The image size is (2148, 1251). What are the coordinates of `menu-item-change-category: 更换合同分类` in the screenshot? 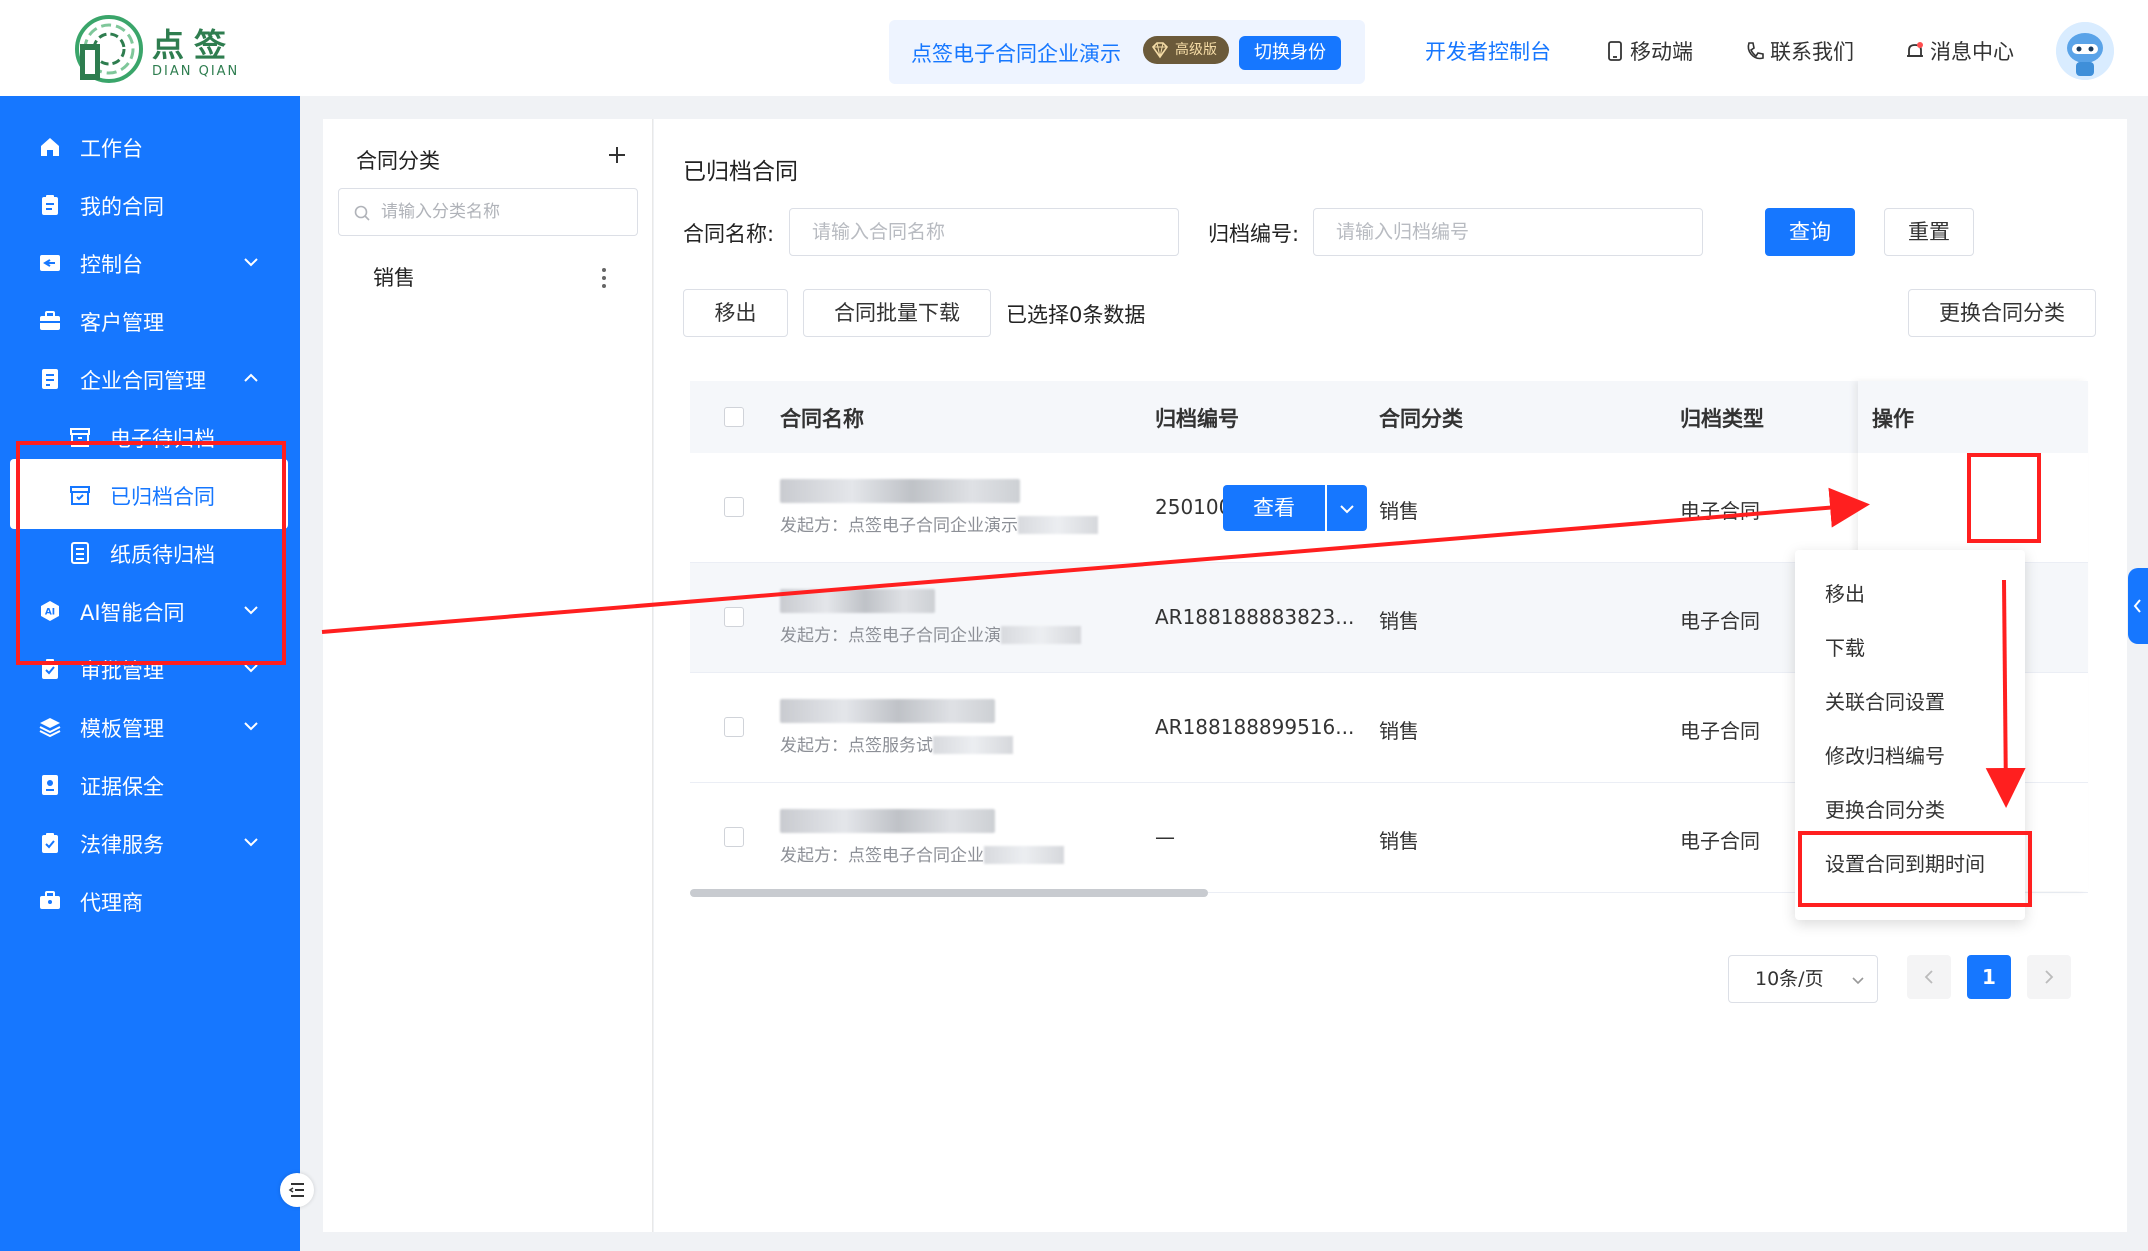 It's located at (1885, 808).